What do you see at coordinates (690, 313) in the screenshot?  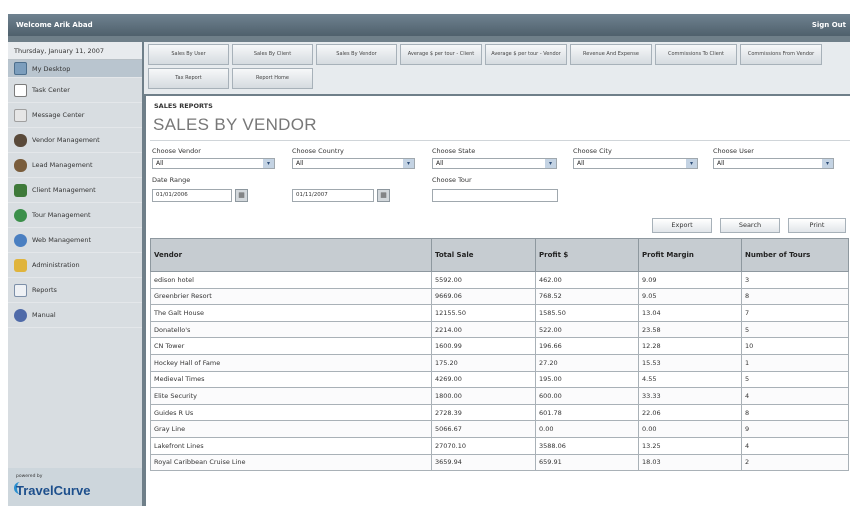 I see `cell-profit-margin: 13.04` at bounding box center [690, 313].